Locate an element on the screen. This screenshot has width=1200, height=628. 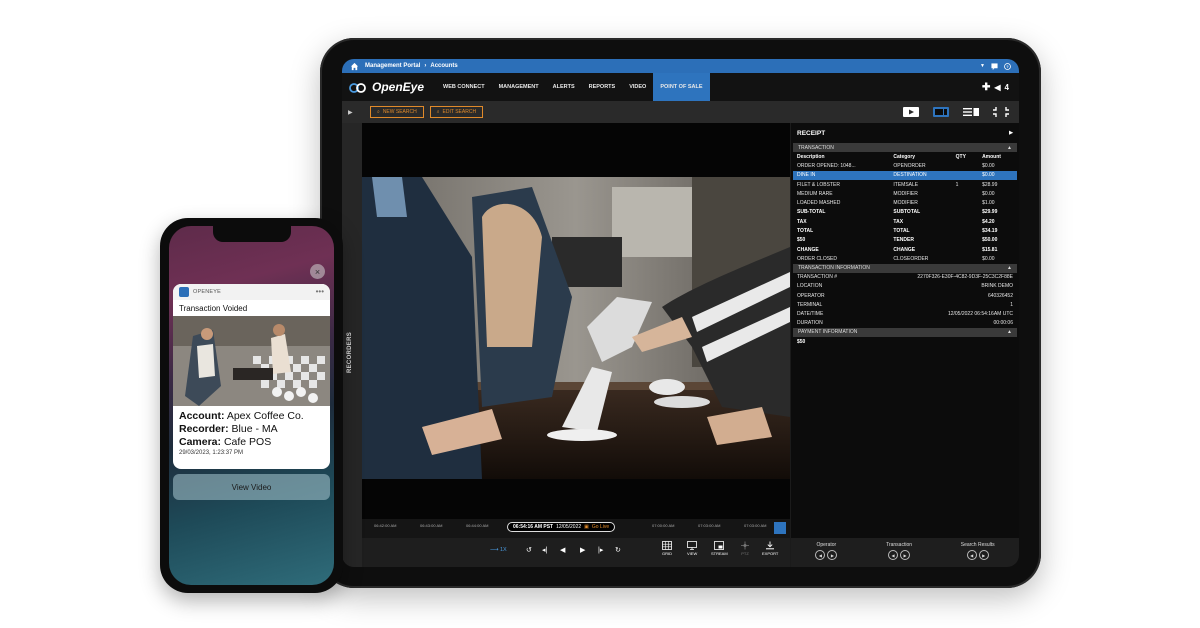
transaction-row: FILET & LOBSTER ITEMSALE 1 $28.99 is located at coordinates (905, 184).